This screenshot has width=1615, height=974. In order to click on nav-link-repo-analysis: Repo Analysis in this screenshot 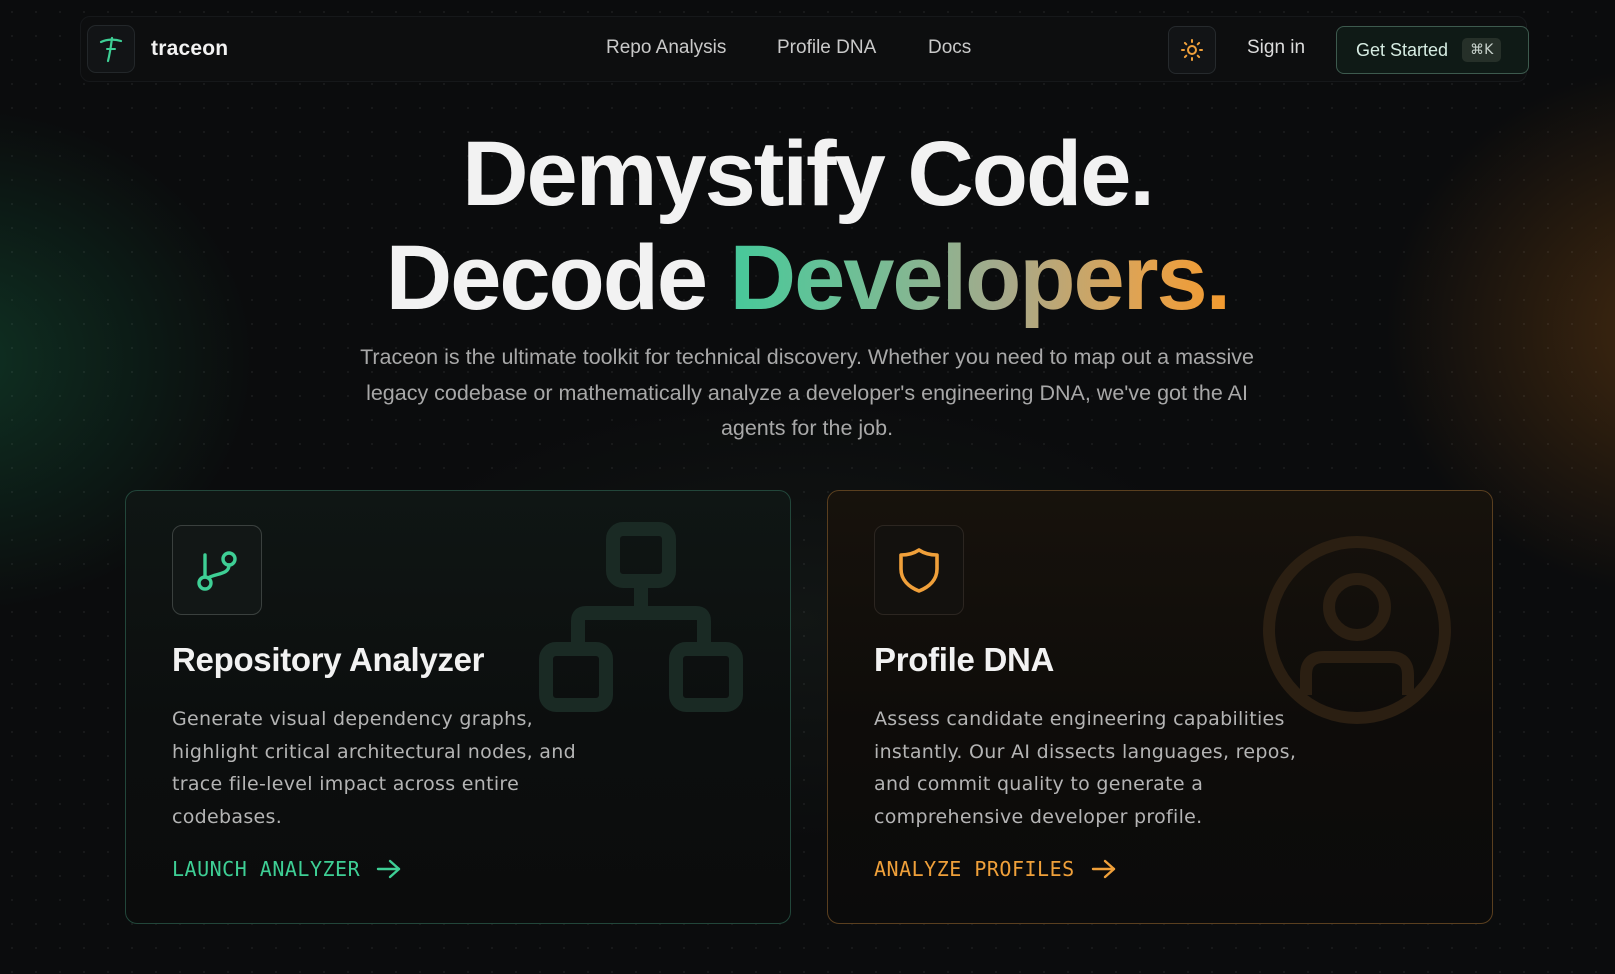, I will do `click(666, 48)`.